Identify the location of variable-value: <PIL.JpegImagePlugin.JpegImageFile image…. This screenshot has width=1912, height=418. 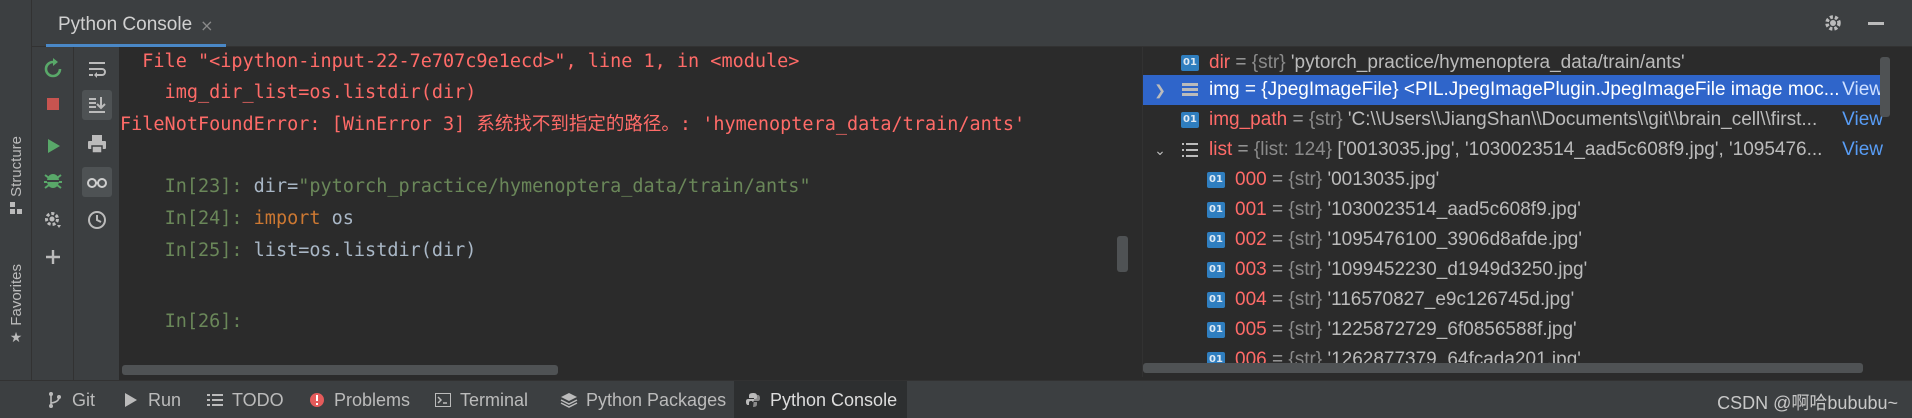
(1621, 89).